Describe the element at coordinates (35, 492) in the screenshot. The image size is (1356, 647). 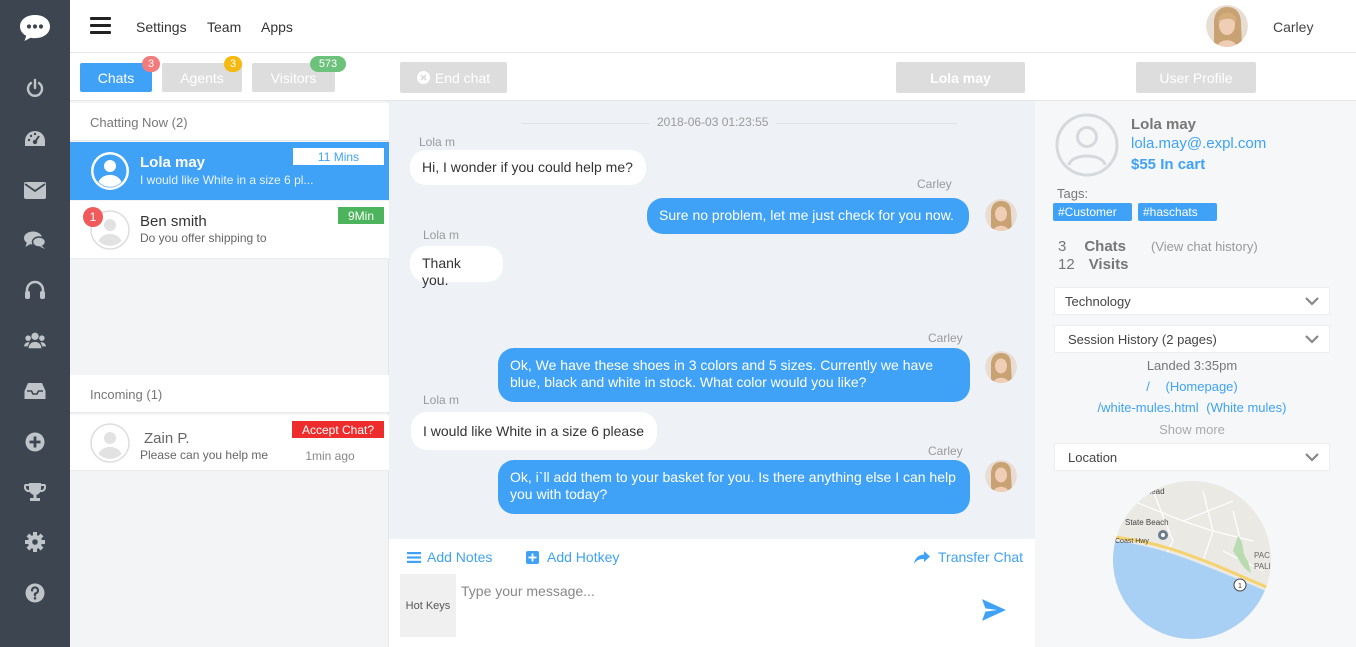
I see `trophy-icon` at that location.